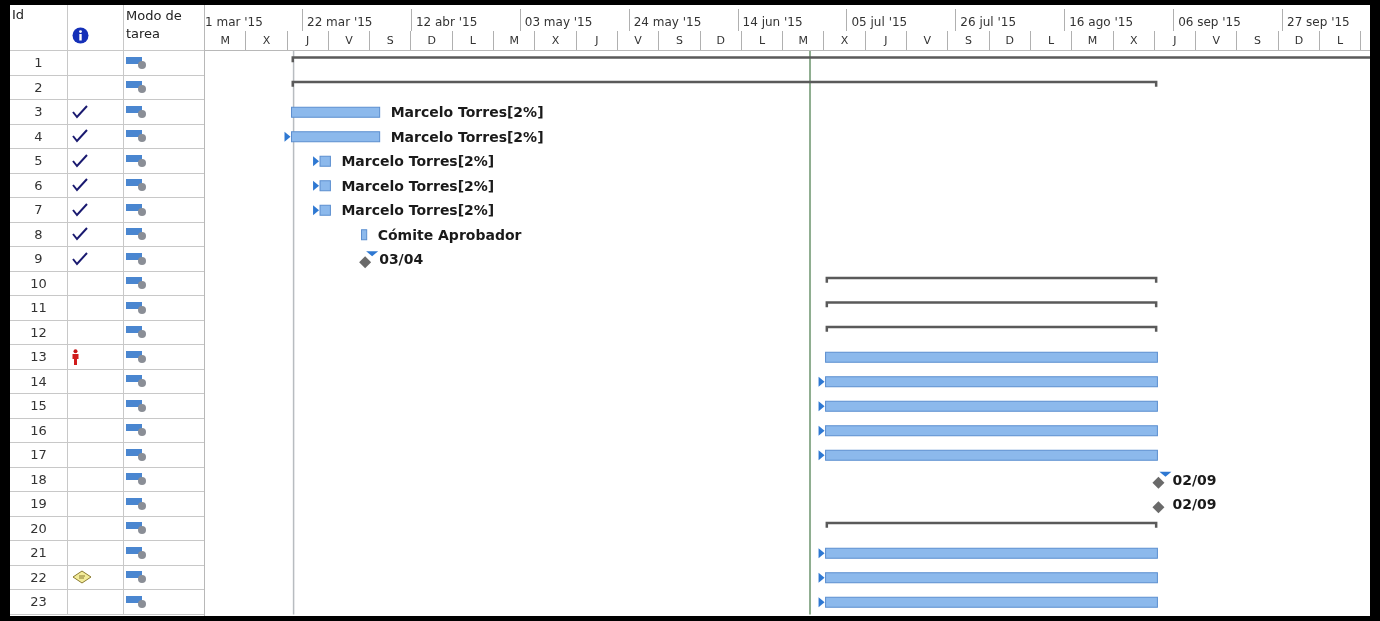 The width and height of the screenshot is (1380, 621). Describe the element at coordinates (38, 528) in the screenshot. I see `row-number: 20` at that location.